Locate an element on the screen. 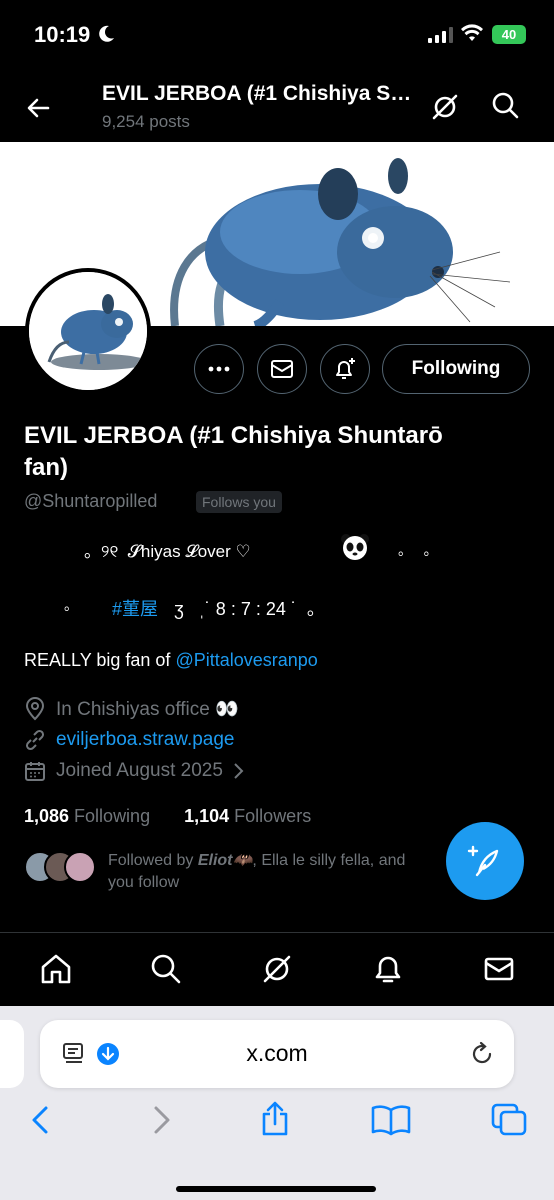 The image size is (554, 1200). forward-icon is located at coordinates (161, 1120).